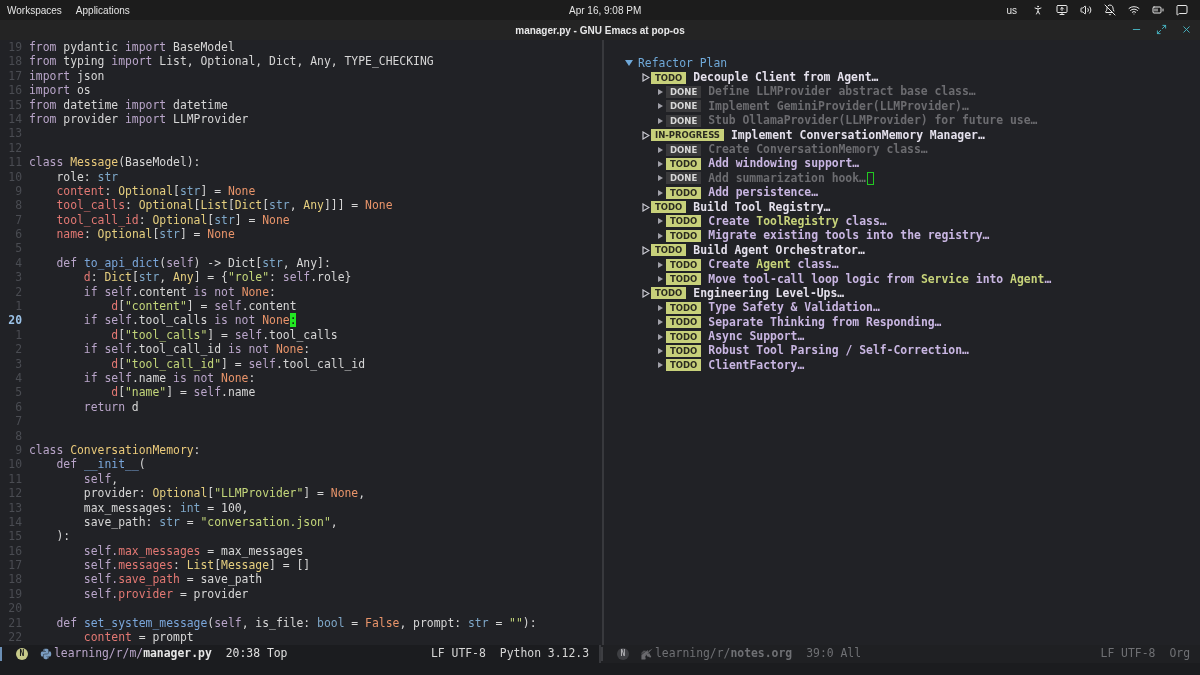 This screenshot has width=1200, height=675. Describe the element at coordinates (193, 551) in the screenshot. I see `code-line: self.max_messages = max_messages` at that location.